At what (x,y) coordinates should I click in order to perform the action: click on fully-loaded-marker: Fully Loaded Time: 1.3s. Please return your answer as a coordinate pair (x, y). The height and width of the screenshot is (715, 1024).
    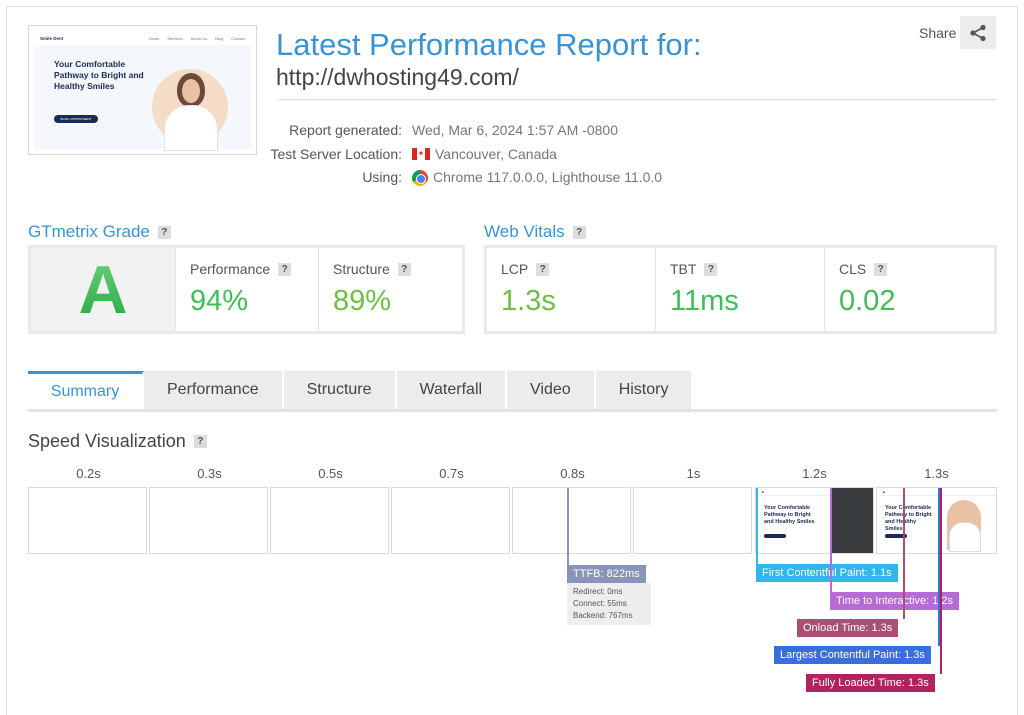
    Looking at the image, I should click on (870, 683).